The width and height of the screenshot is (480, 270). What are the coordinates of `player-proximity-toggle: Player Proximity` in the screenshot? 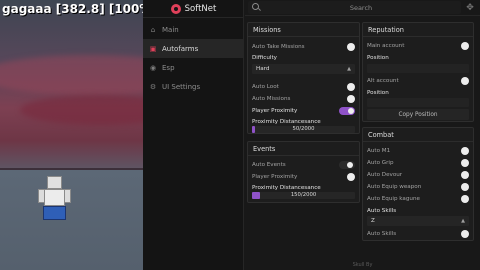 It's located at (303, 111).